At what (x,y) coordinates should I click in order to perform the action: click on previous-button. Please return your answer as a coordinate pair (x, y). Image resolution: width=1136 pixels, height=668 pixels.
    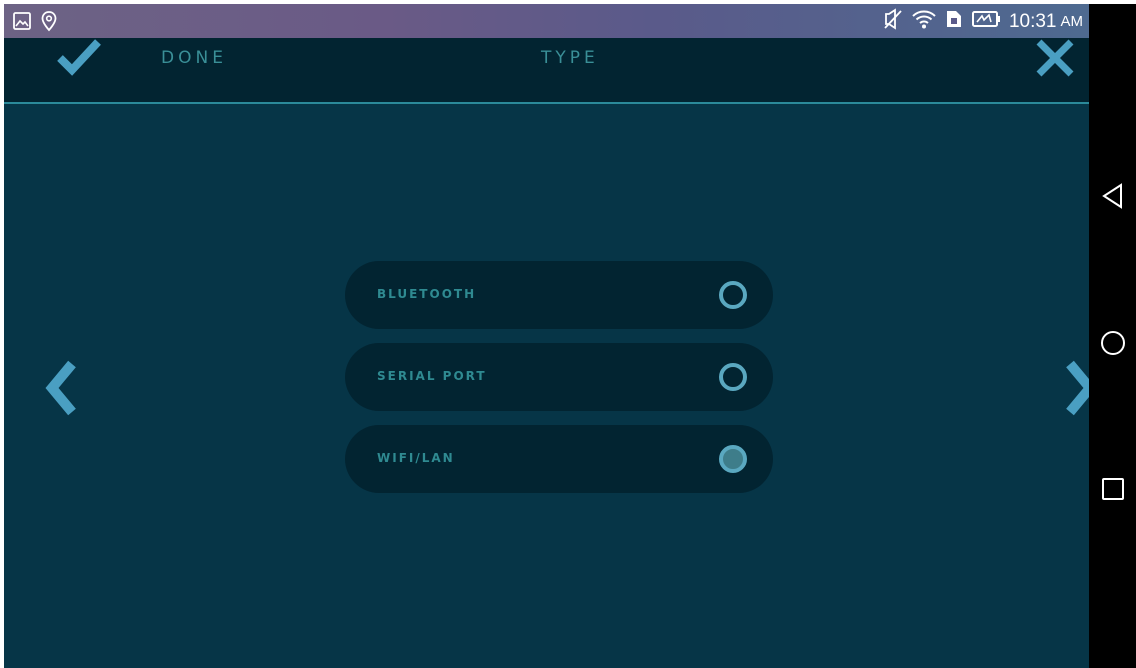
    Looking at the image, I should click on (61, 390).